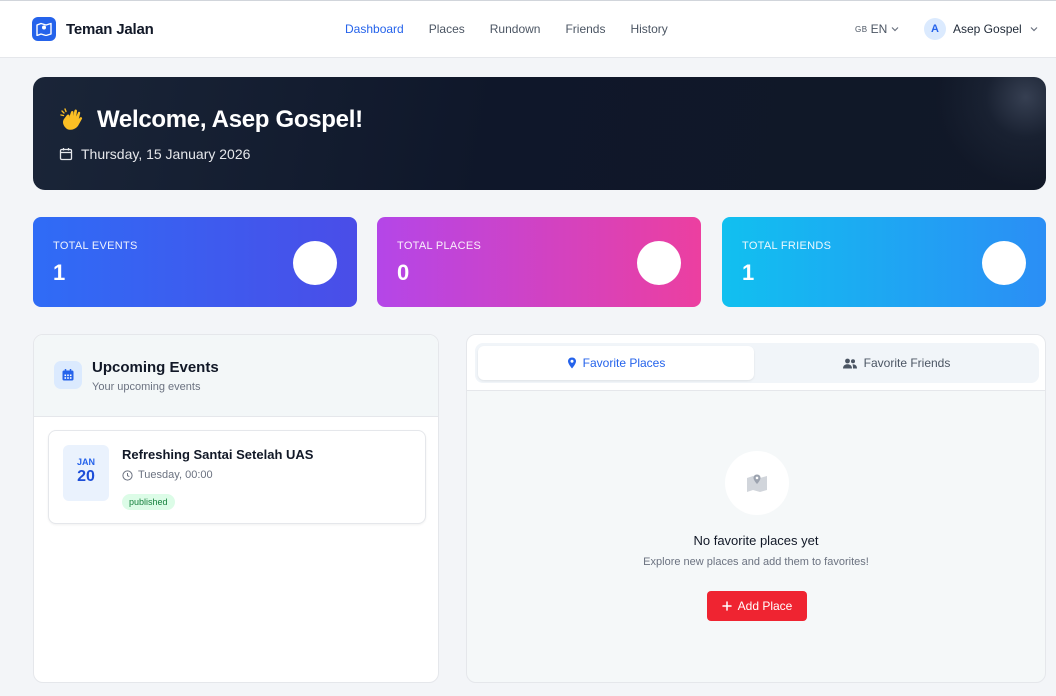 This screenshot has width=1056, height=696. I want to click on app-name: Teman Jalan, so click(110, 29).